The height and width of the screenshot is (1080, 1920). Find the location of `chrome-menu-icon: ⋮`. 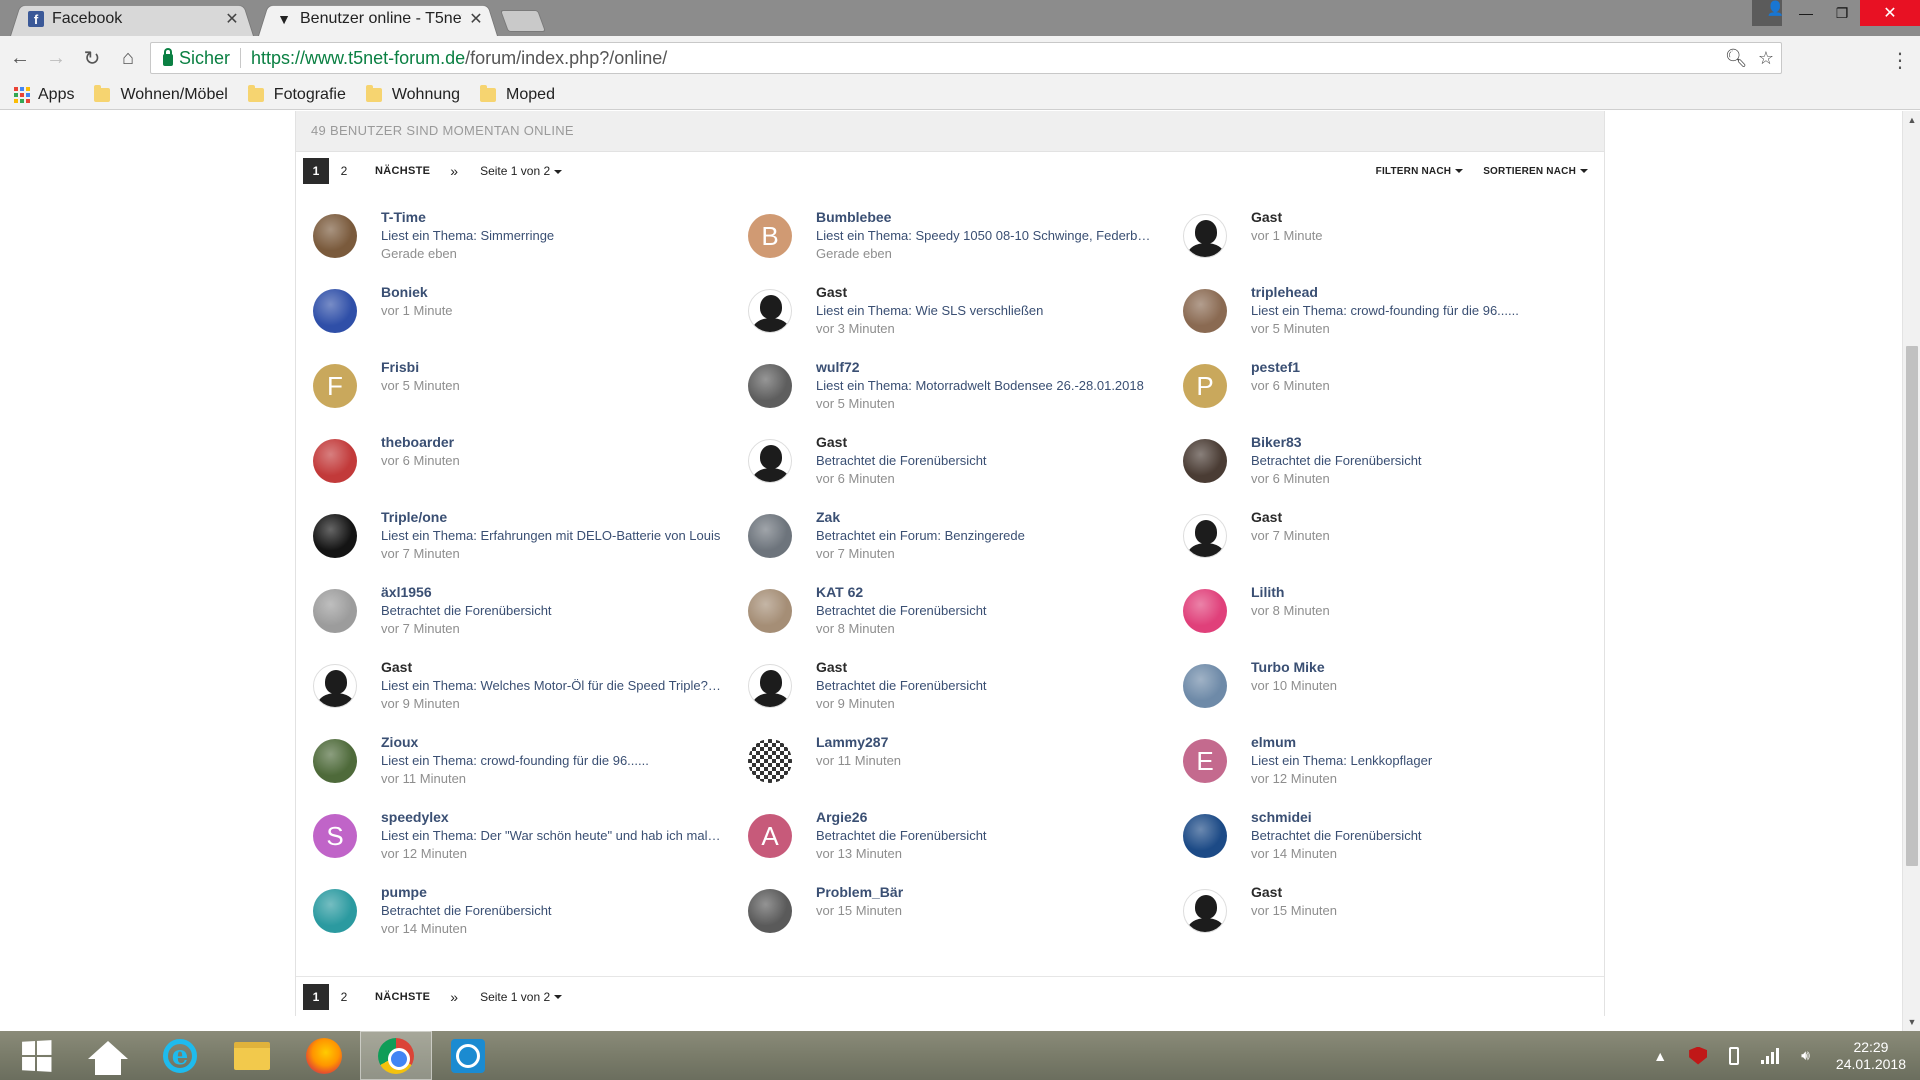

chrome-menu-icon: ⋮ is located at coordinates (1900, 60).